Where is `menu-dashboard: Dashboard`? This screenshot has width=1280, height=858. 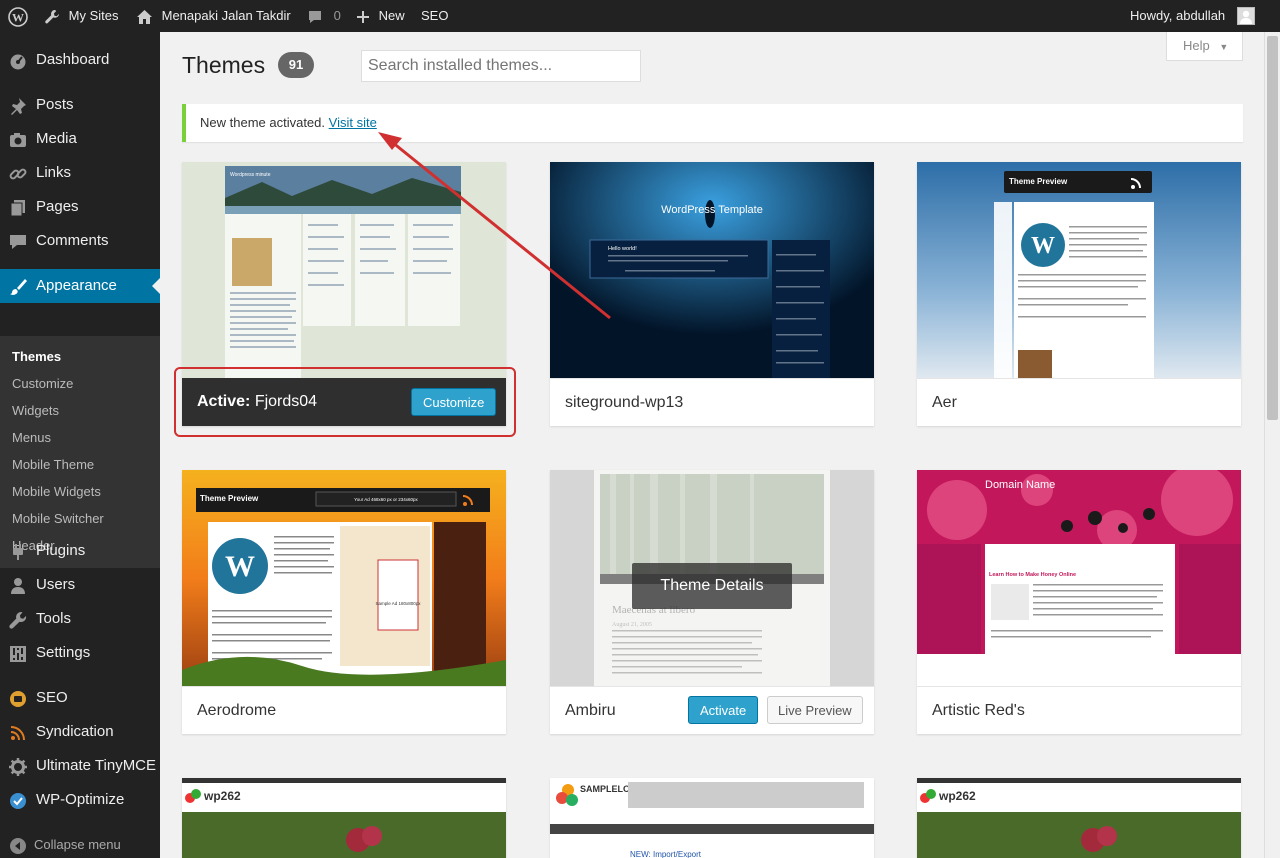 menu-dashboard: Dashboard is located at coordinates (80, 60).